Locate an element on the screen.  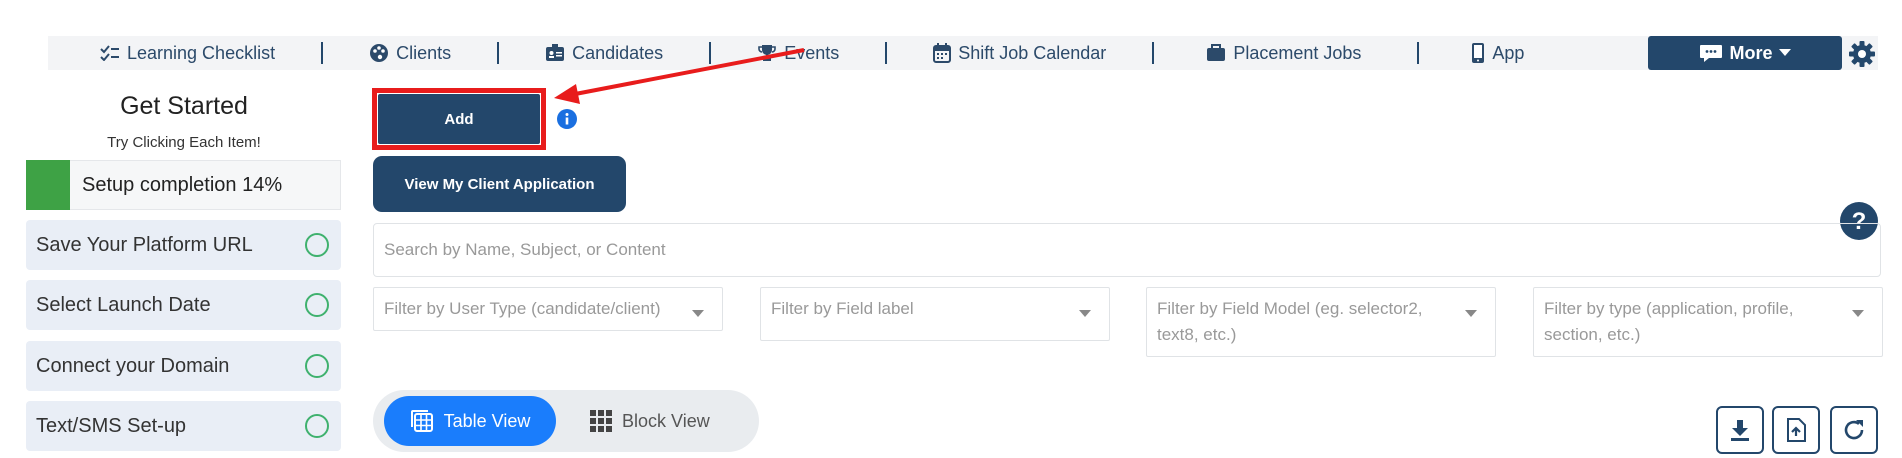
more-menu-button: More is located at coordinates (1745, 53).